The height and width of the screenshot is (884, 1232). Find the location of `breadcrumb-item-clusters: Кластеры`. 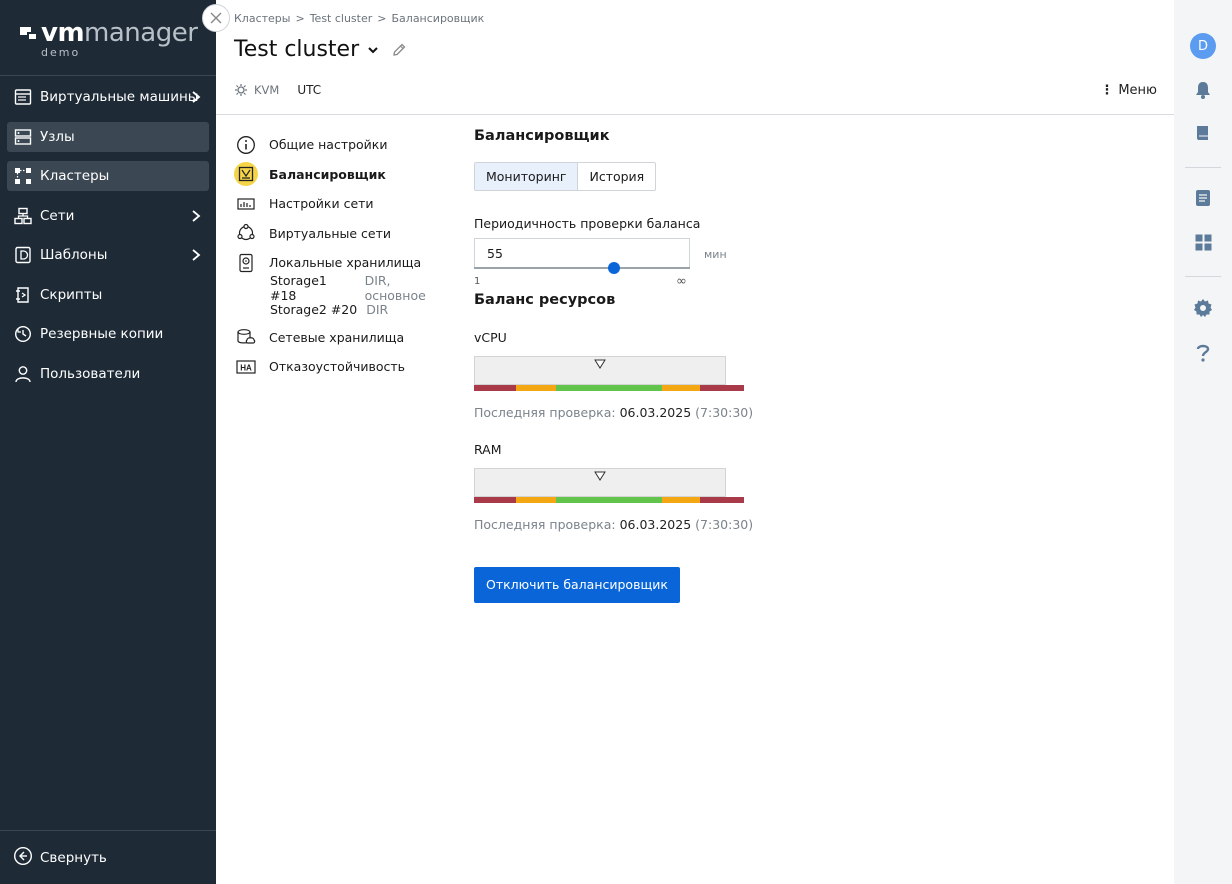

breadcrumb-item-clusters: Кластеры is located at coordinates (262, 18).